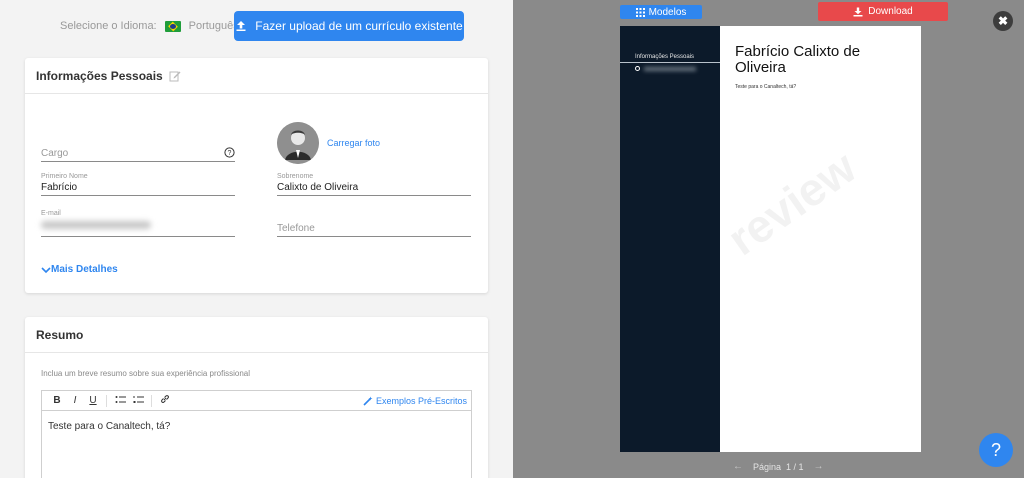 This screenshot has height=478, width=1024. What do you see at coordinates (59, 187) in the screenshot?
I see `first-name-value: Fabrício` at bounding box center [59, 187].